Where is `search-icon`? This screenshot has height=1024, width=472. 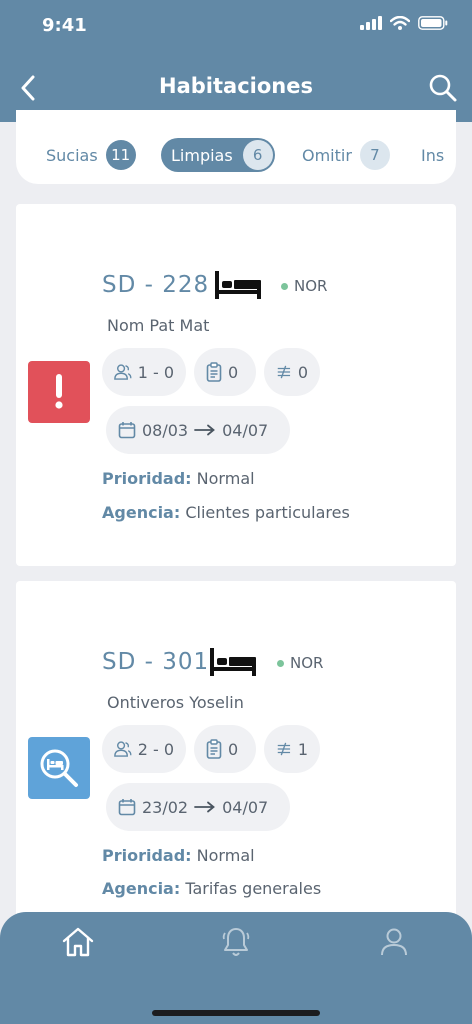 search-icon is located at coordinates (443, 88).